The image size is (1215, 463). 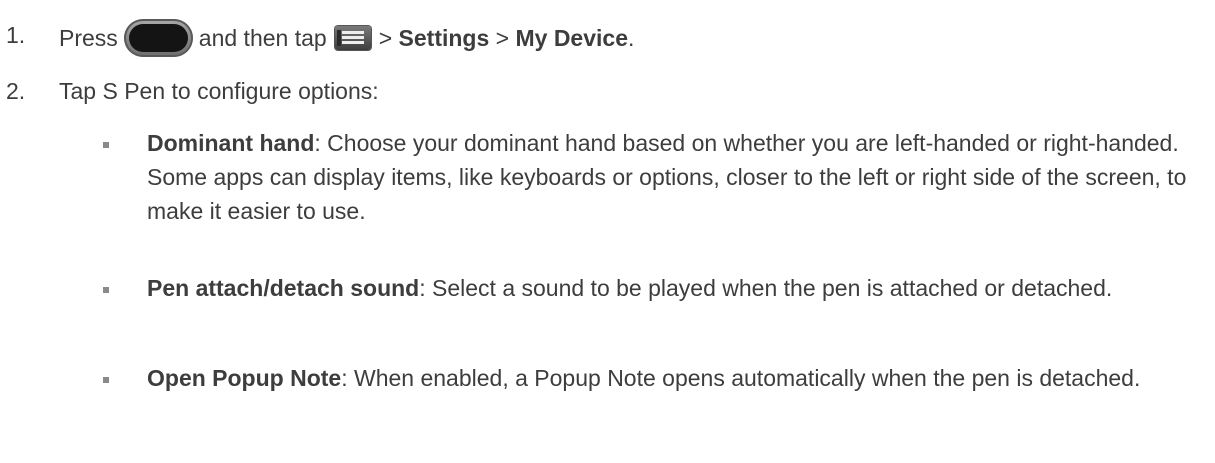 I want to click on step-2-text: Tap S Pen to configure options:, so click(x=219, y=91).